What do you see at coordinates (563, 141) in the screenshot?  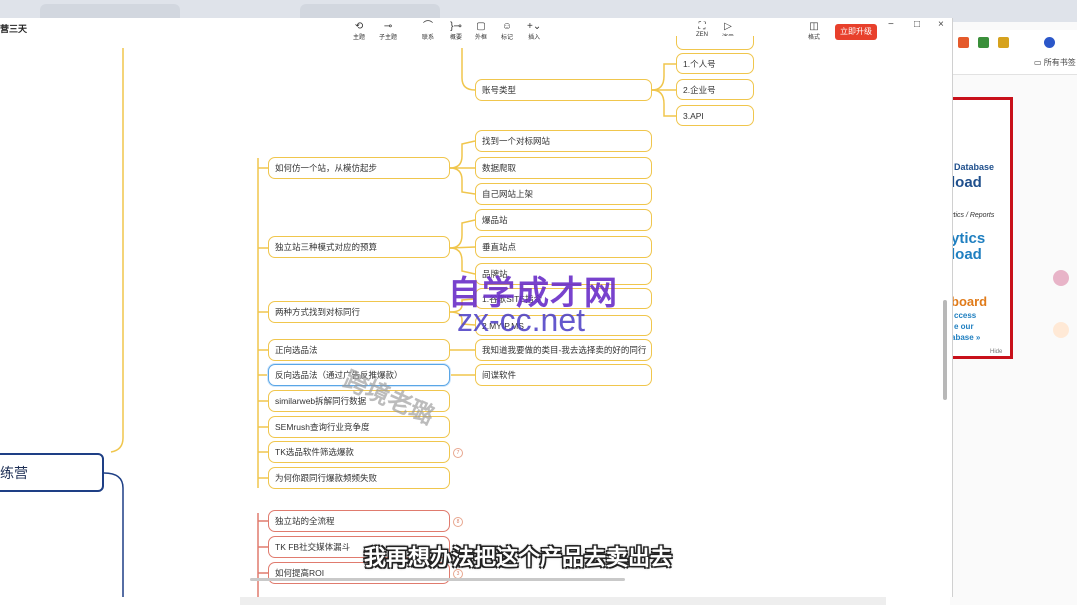 I see `node-find-benchmark: 找到一个对标网站` at bounding box center [563, 141].